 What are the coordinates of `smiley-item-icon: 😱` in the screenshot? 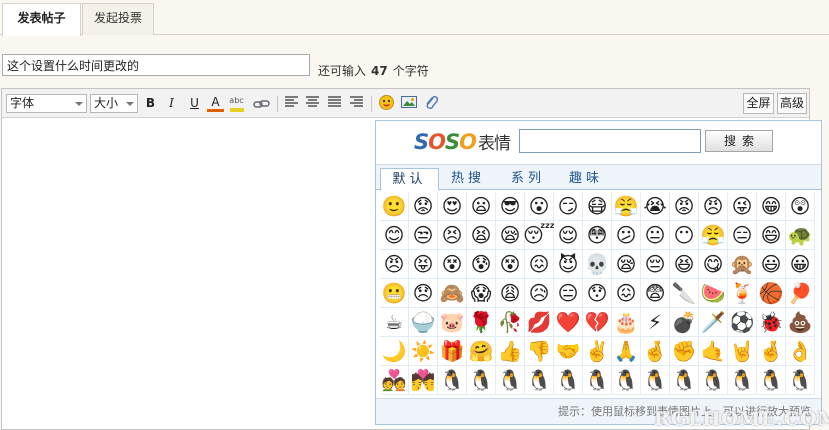 It's located at (481, 293).